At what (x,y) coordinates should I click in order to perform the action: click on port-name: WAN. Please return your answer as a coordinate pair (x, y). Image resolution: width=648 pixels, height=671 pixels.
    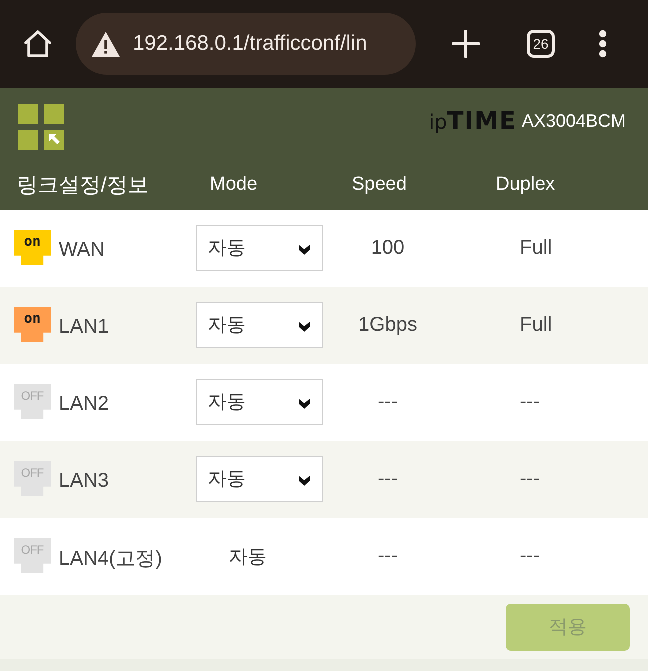
    Looking at the image, I should click on (82, 250).